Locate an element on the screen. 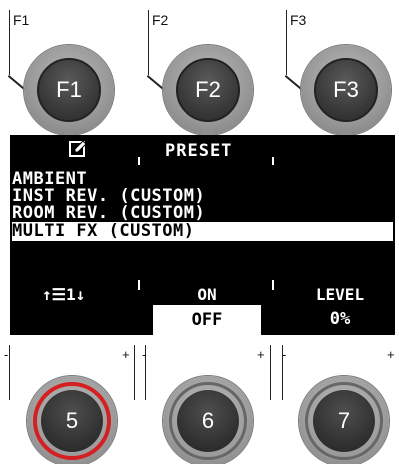 This screenshot has height=464, width=399. knob7-bracket-left is located at coordinates (282, 372).